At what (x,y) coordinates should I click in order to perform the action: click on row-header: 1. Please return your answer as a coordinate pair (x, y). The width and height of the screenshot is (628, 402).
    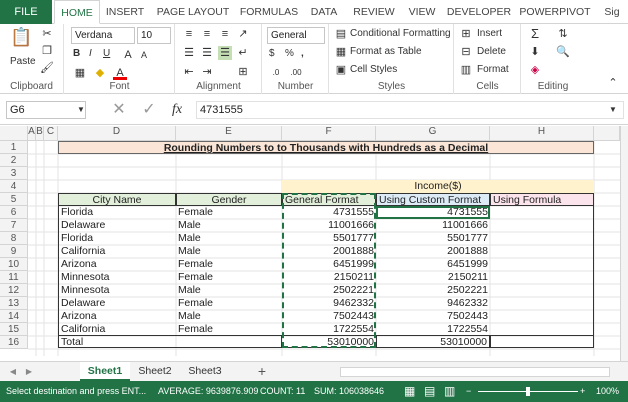
    Looking at the image, I should click on (14, 147).